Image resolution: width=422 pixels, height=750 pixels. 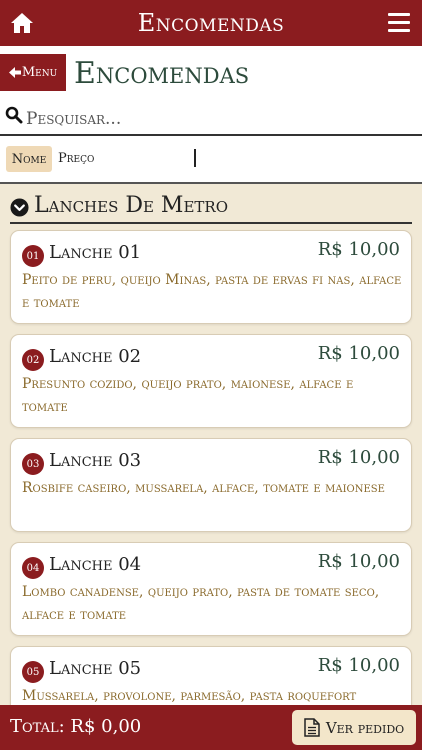 I want to click on item-number-badge: 03, so click(x=33, y=464).